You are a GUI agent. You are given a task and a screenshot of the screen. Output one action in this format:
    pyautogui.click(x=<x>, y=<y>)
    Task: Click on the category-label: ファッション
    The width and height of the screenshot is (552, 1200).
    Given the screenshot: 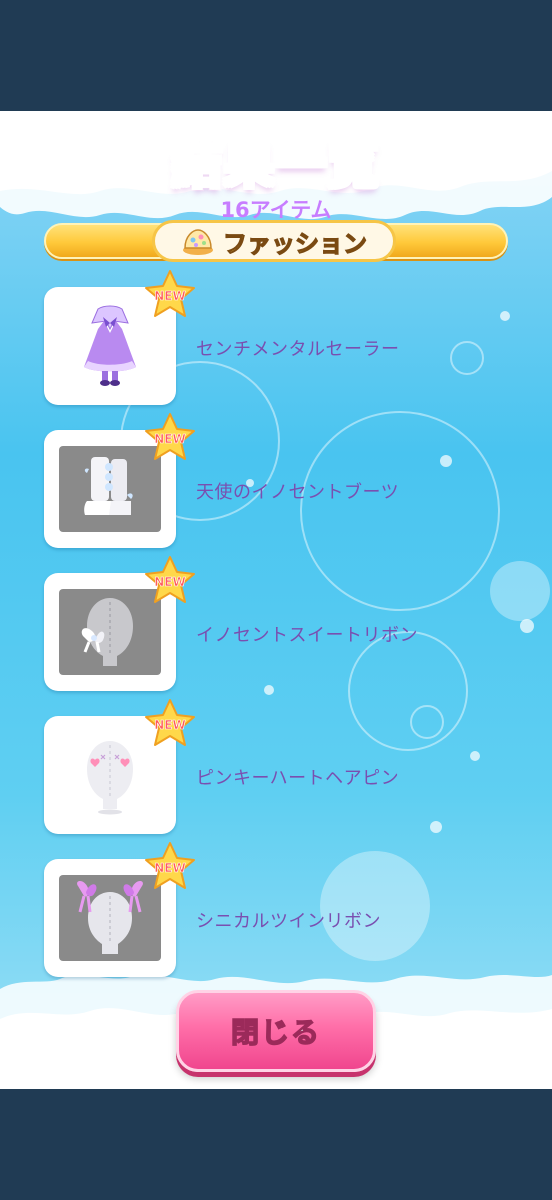 What is the action you would take?
    pyautogui.click(x=294, y=243)
    